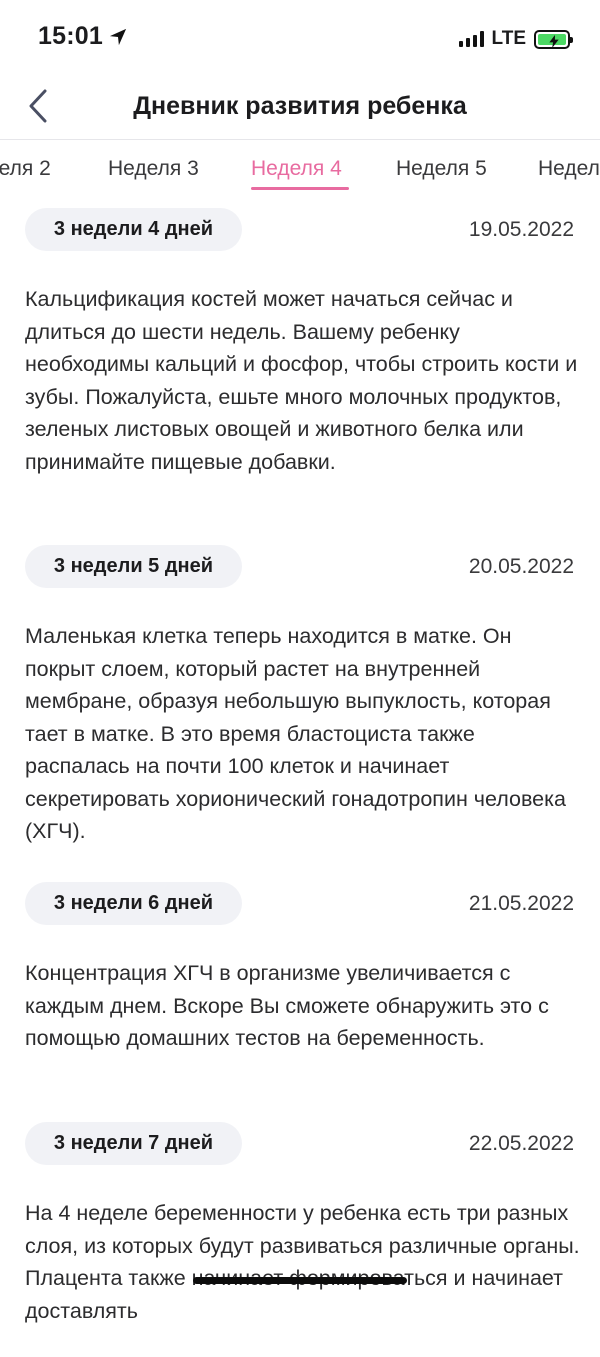 This screenshot has width=600, height=1357. I want to click on tab-week-4: Неделя 4, so click(296, 169).